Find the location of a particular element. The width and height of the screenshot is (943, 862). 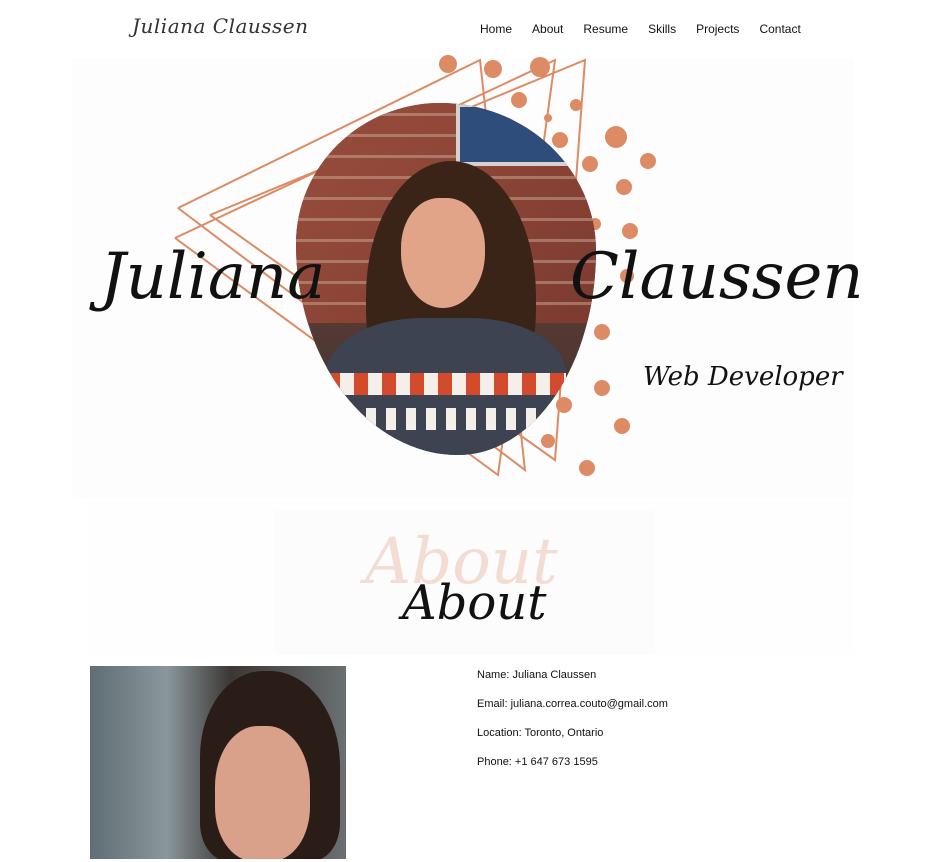

hero-portrait is located at coordinates (446, 279).